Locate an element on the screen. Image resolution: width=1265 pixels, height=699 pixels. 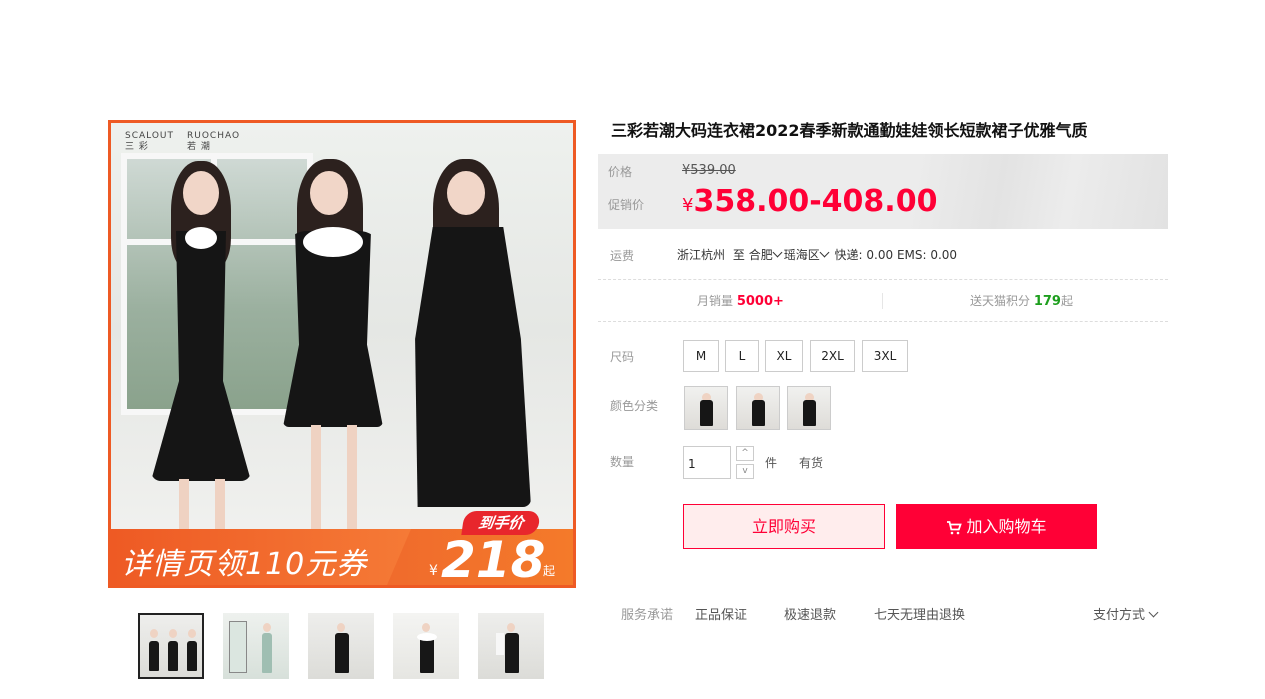
banner-currency: ¥ is located at coordinates (433, 571).